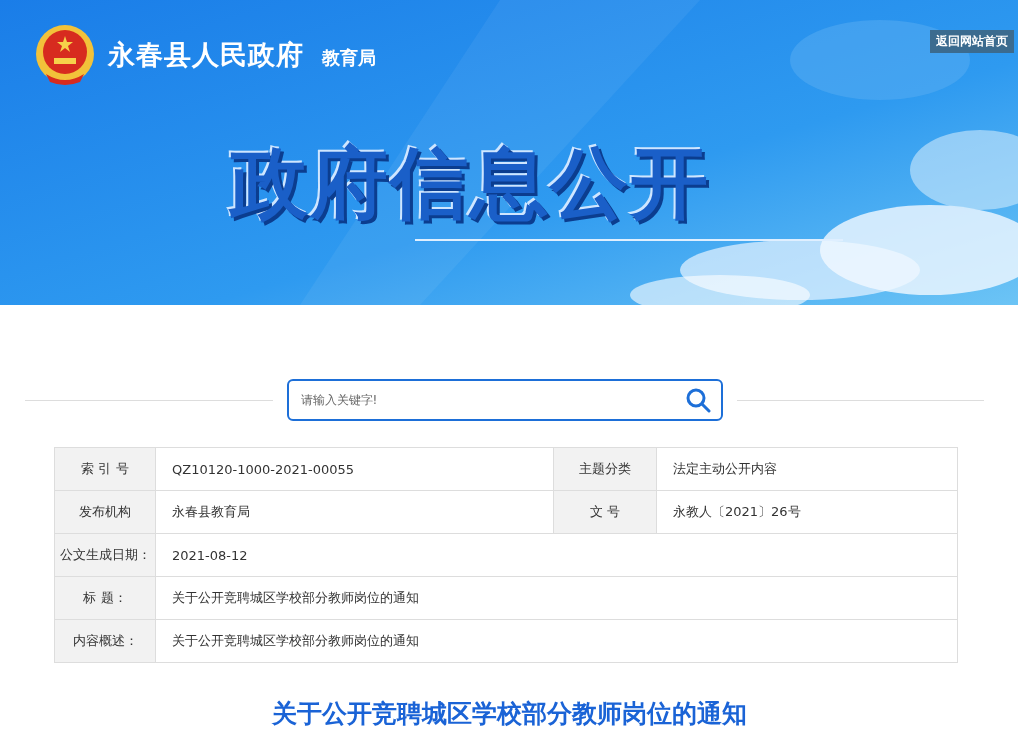  Describe the element at coordinates (807, 469) in the screenshot. I see `field-value: 法定主动公开内容` at that location.